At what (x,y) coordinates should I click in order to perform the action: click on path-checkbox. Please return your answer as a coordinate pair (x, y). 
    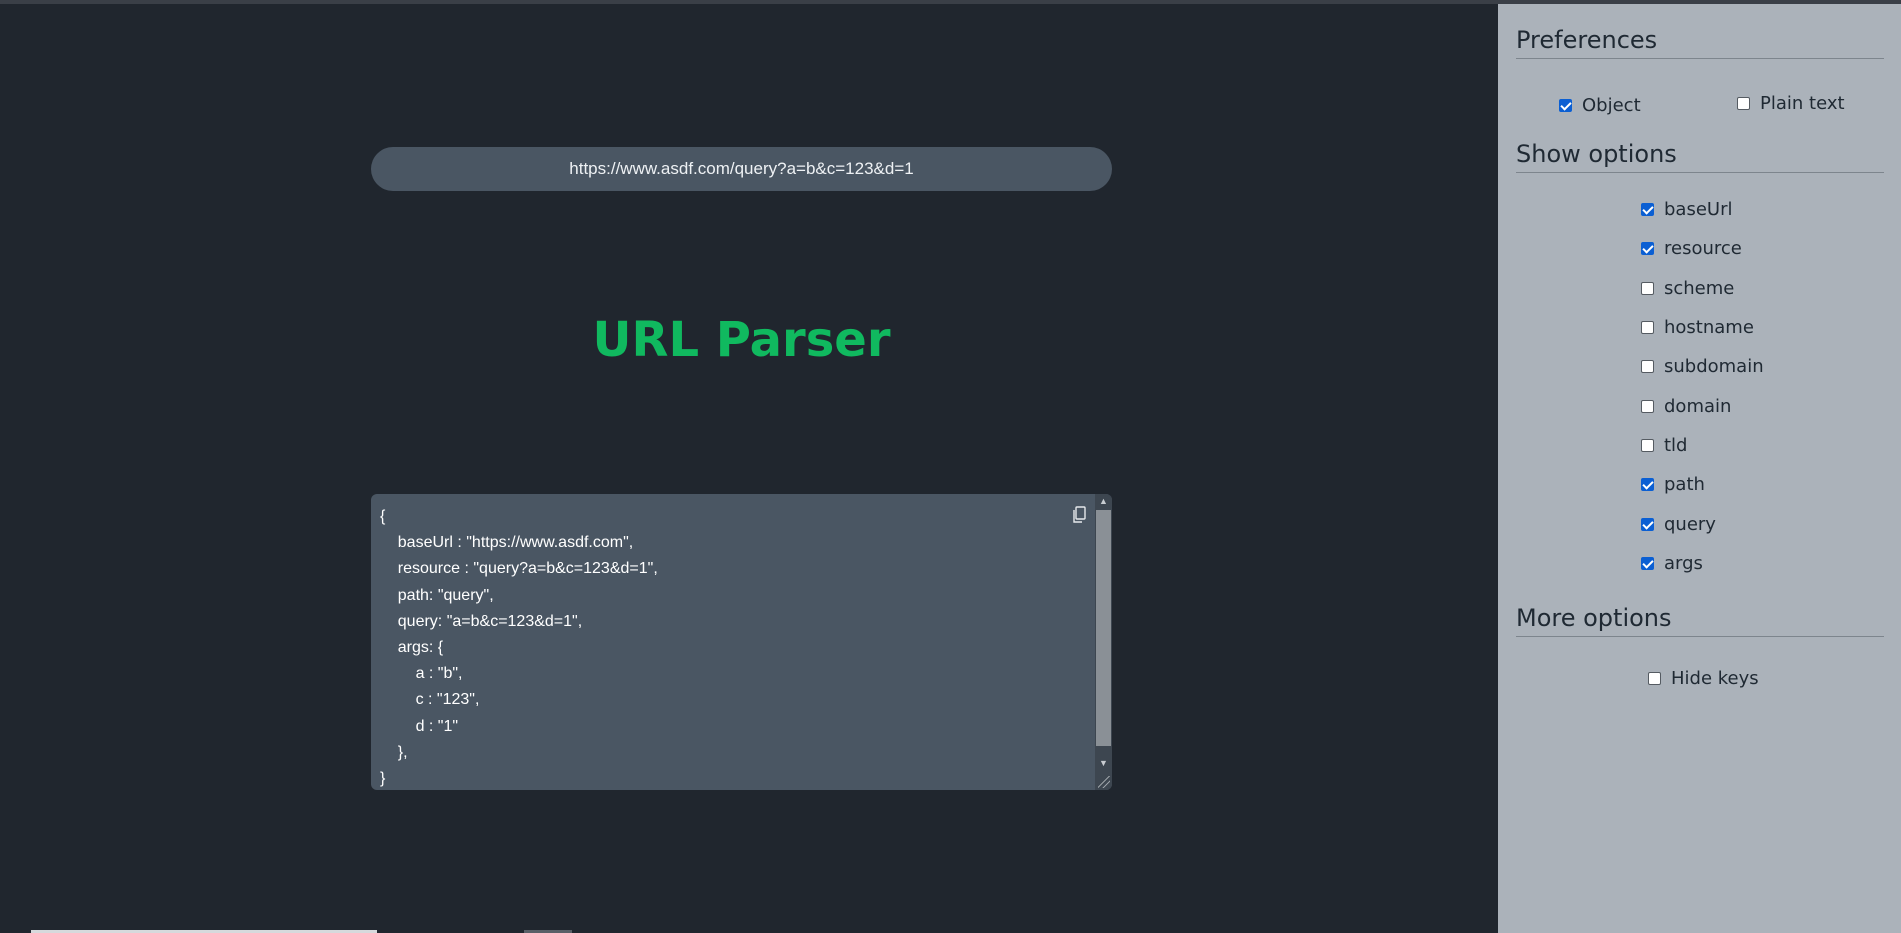
    Looking at the image, I should click on (1647, 484).